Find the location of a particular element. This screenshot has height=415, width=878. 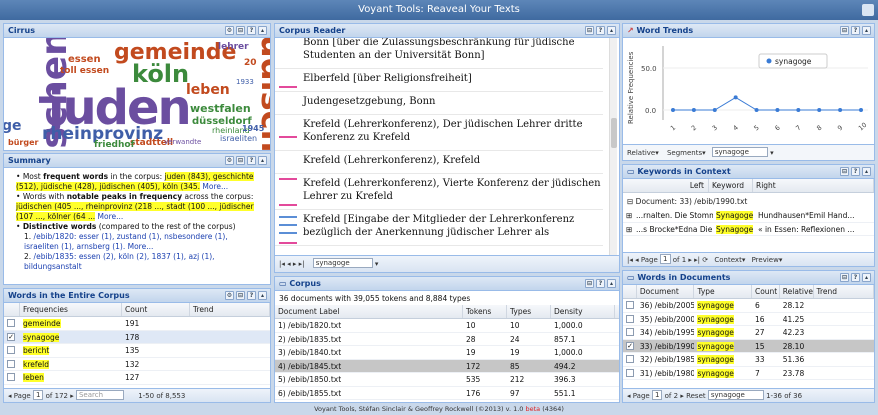

search-input: Search is located at coordinates (99, 395).